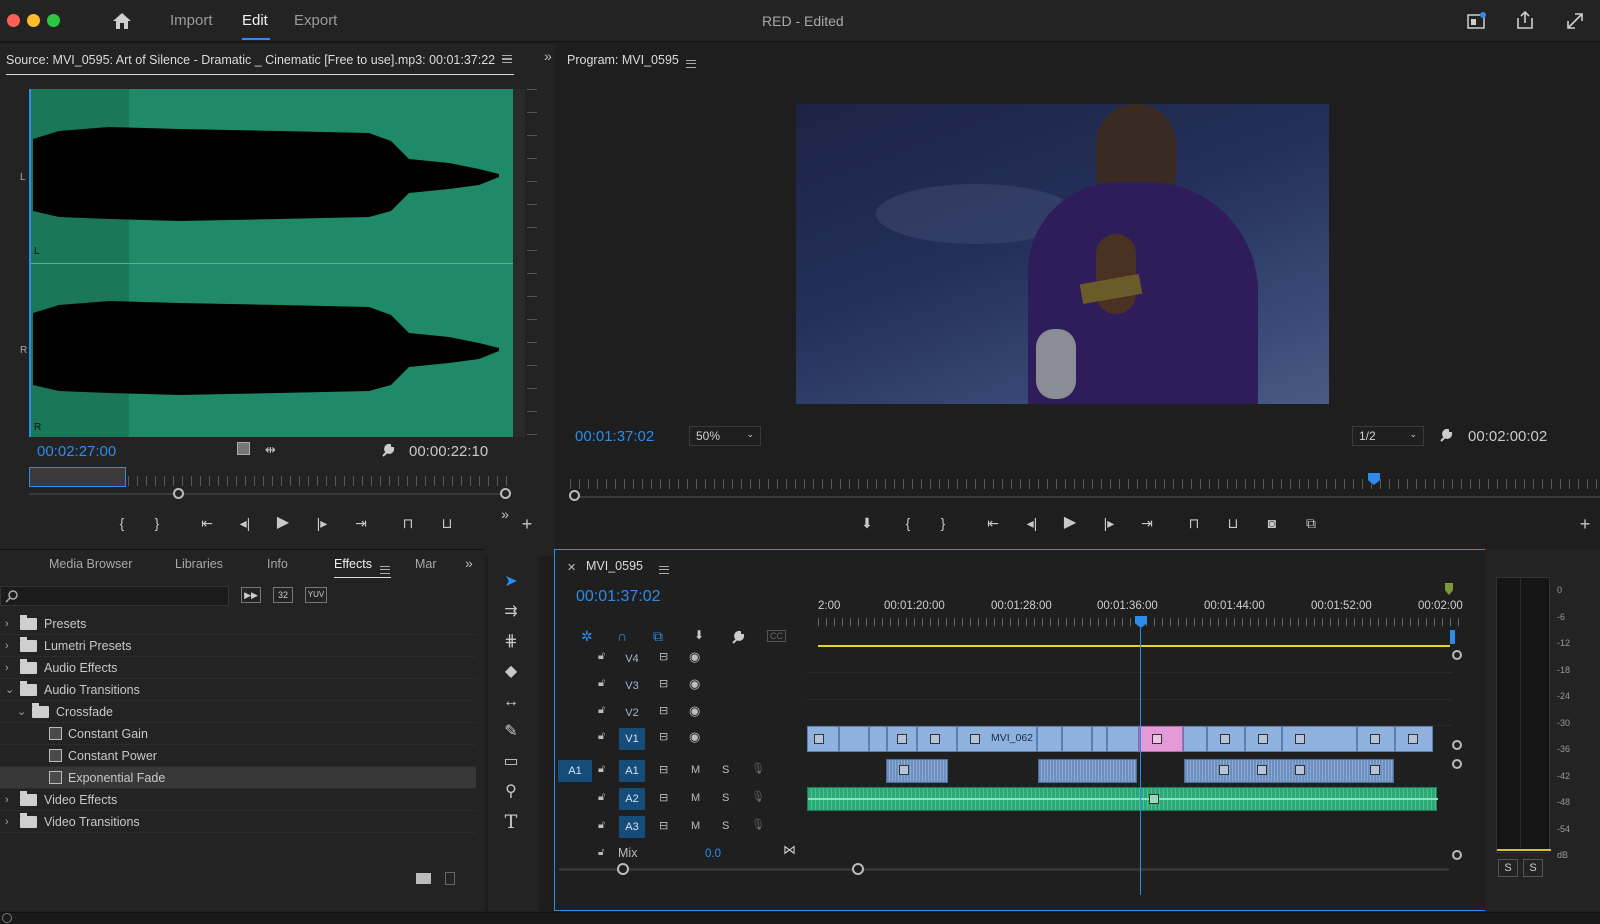 This screenshot has width=1600, height=924. Describe the element at coordinates (511, 732) in the screenshot. I see `pen-tool-icon: ✎` at that location.